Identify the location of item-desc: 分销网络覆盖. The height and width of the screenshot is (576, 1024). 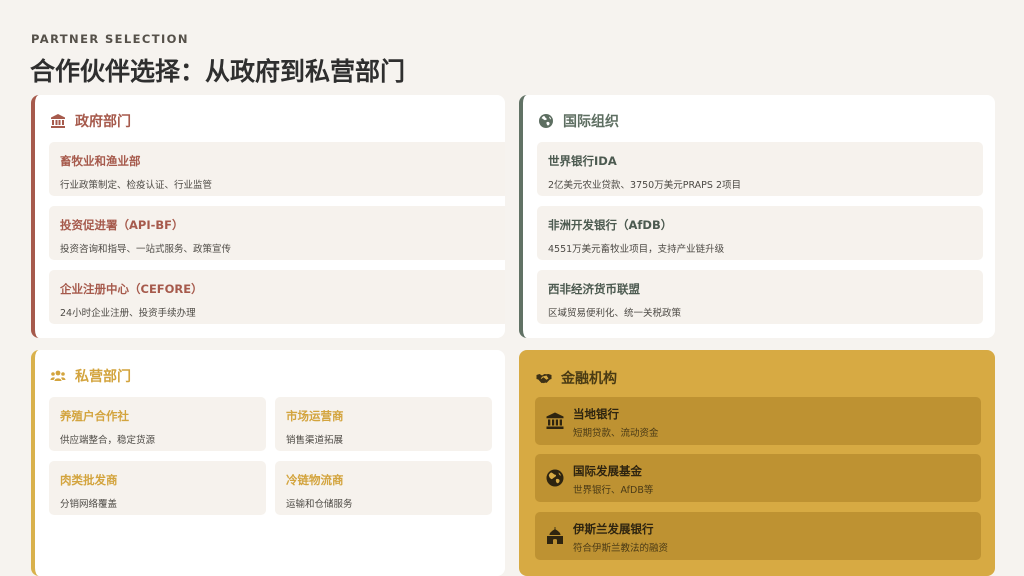
(89, 504).